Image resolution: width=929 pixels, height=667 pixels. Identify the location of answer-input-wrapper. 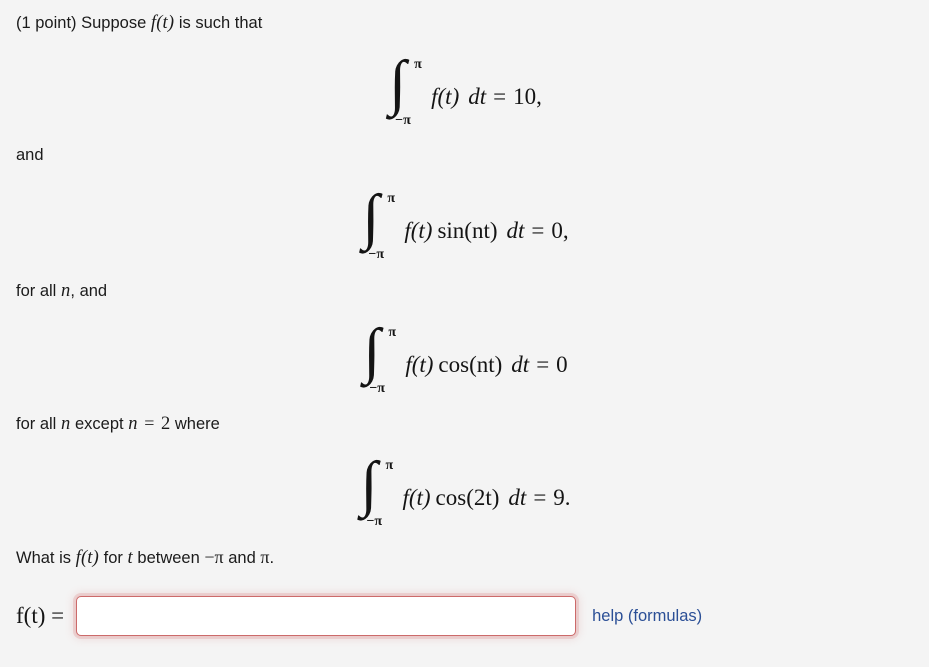
(326, 616).